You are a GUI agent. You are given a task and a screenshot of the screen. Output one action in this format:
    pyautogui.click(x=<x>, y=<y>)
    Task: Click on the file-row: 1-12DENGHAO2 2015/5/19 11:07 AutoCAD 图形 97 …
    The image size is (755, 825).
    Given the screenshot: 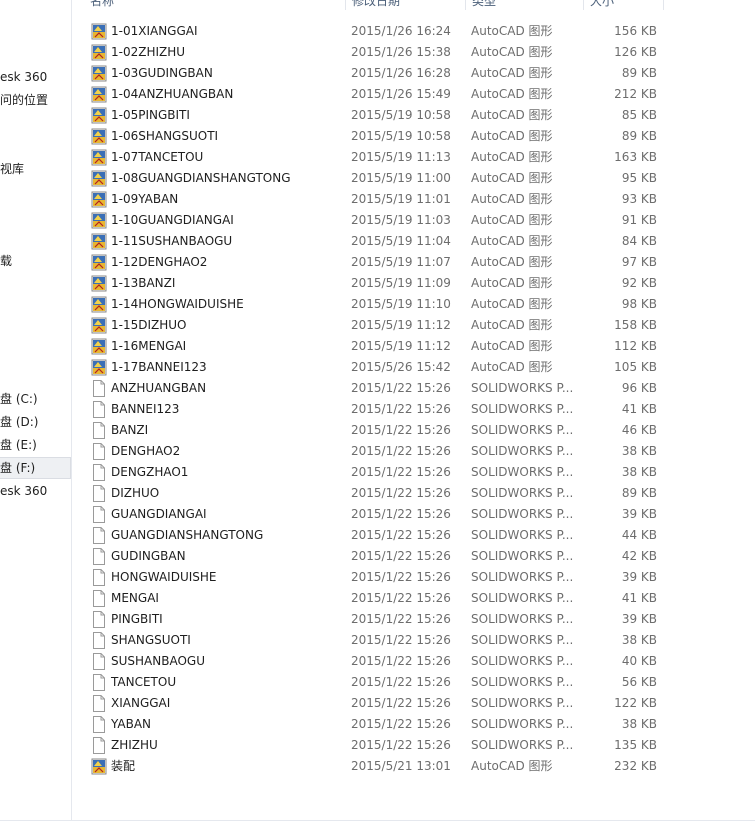 What is the action you would take?
    pyautogui.click(x=413, y=262)
    